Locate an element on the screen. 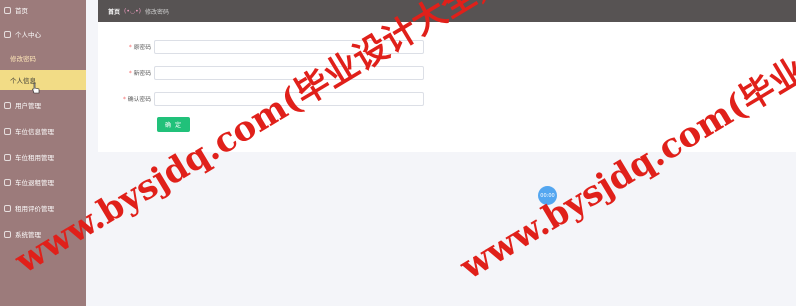  confirm-password-field is located at coordinates (289, 98).